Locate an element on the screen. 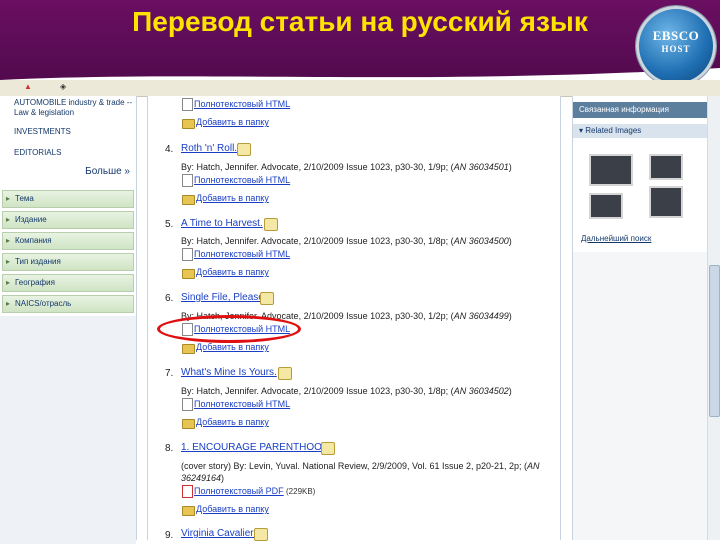  logo-top-text: EBSCO is located at coordinates (676, 35).